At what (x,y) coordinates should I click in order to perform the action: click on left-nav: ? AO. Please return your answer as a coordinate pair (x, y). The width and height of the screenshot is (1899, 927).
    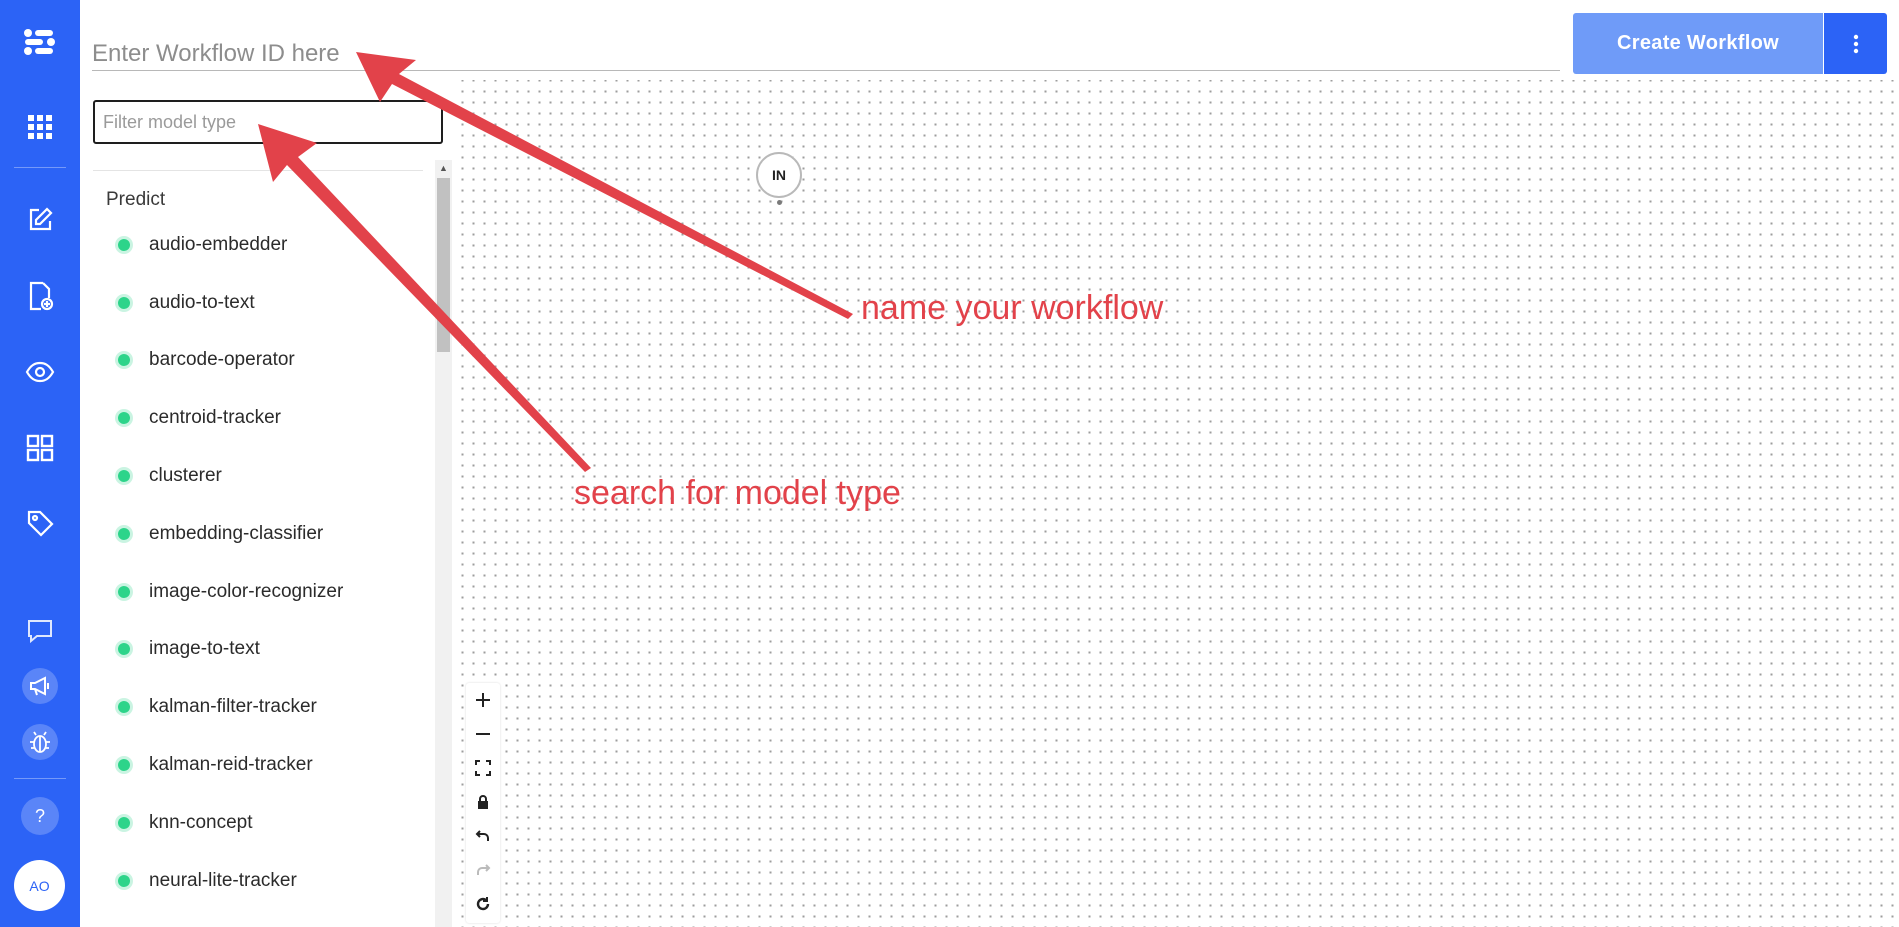
    Looking at the image, I should click on (40, 463).